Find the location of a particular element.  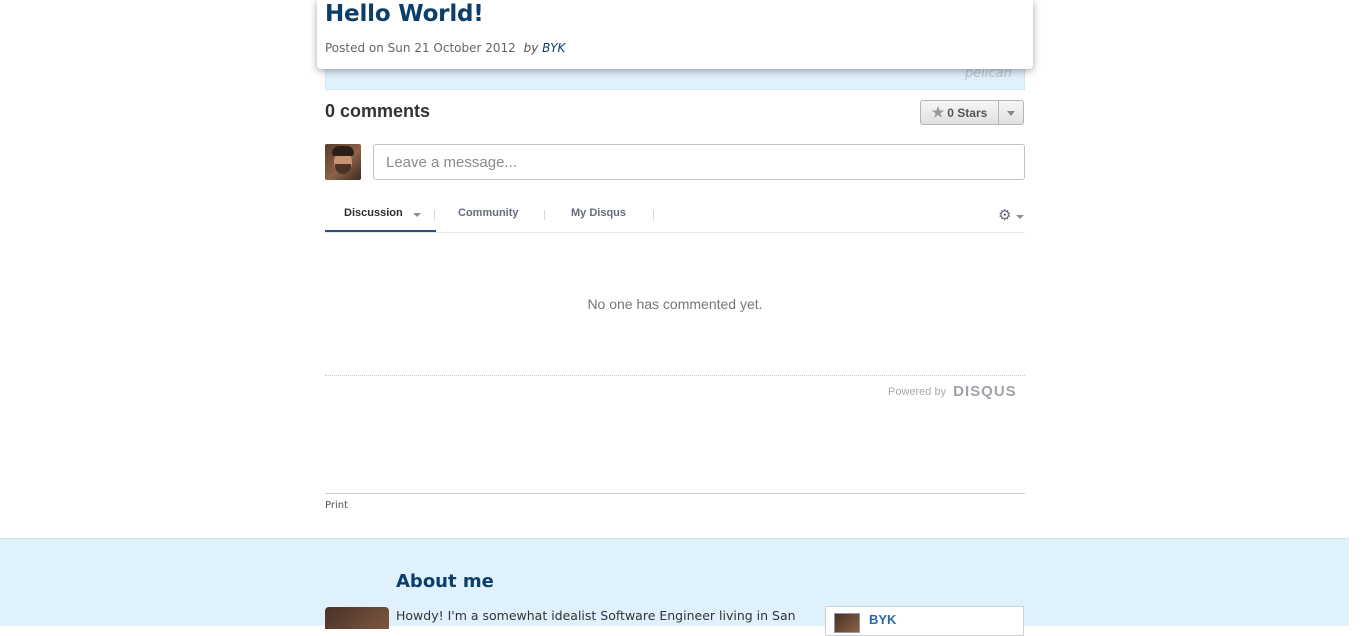

about-title: About me is located at coordinates (445, 581).